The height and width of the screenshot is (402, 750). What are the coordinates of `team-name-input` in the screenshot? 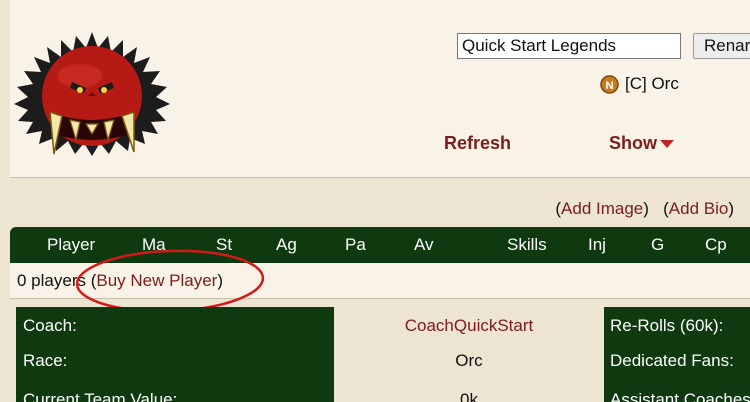 It's located at (569, 46).